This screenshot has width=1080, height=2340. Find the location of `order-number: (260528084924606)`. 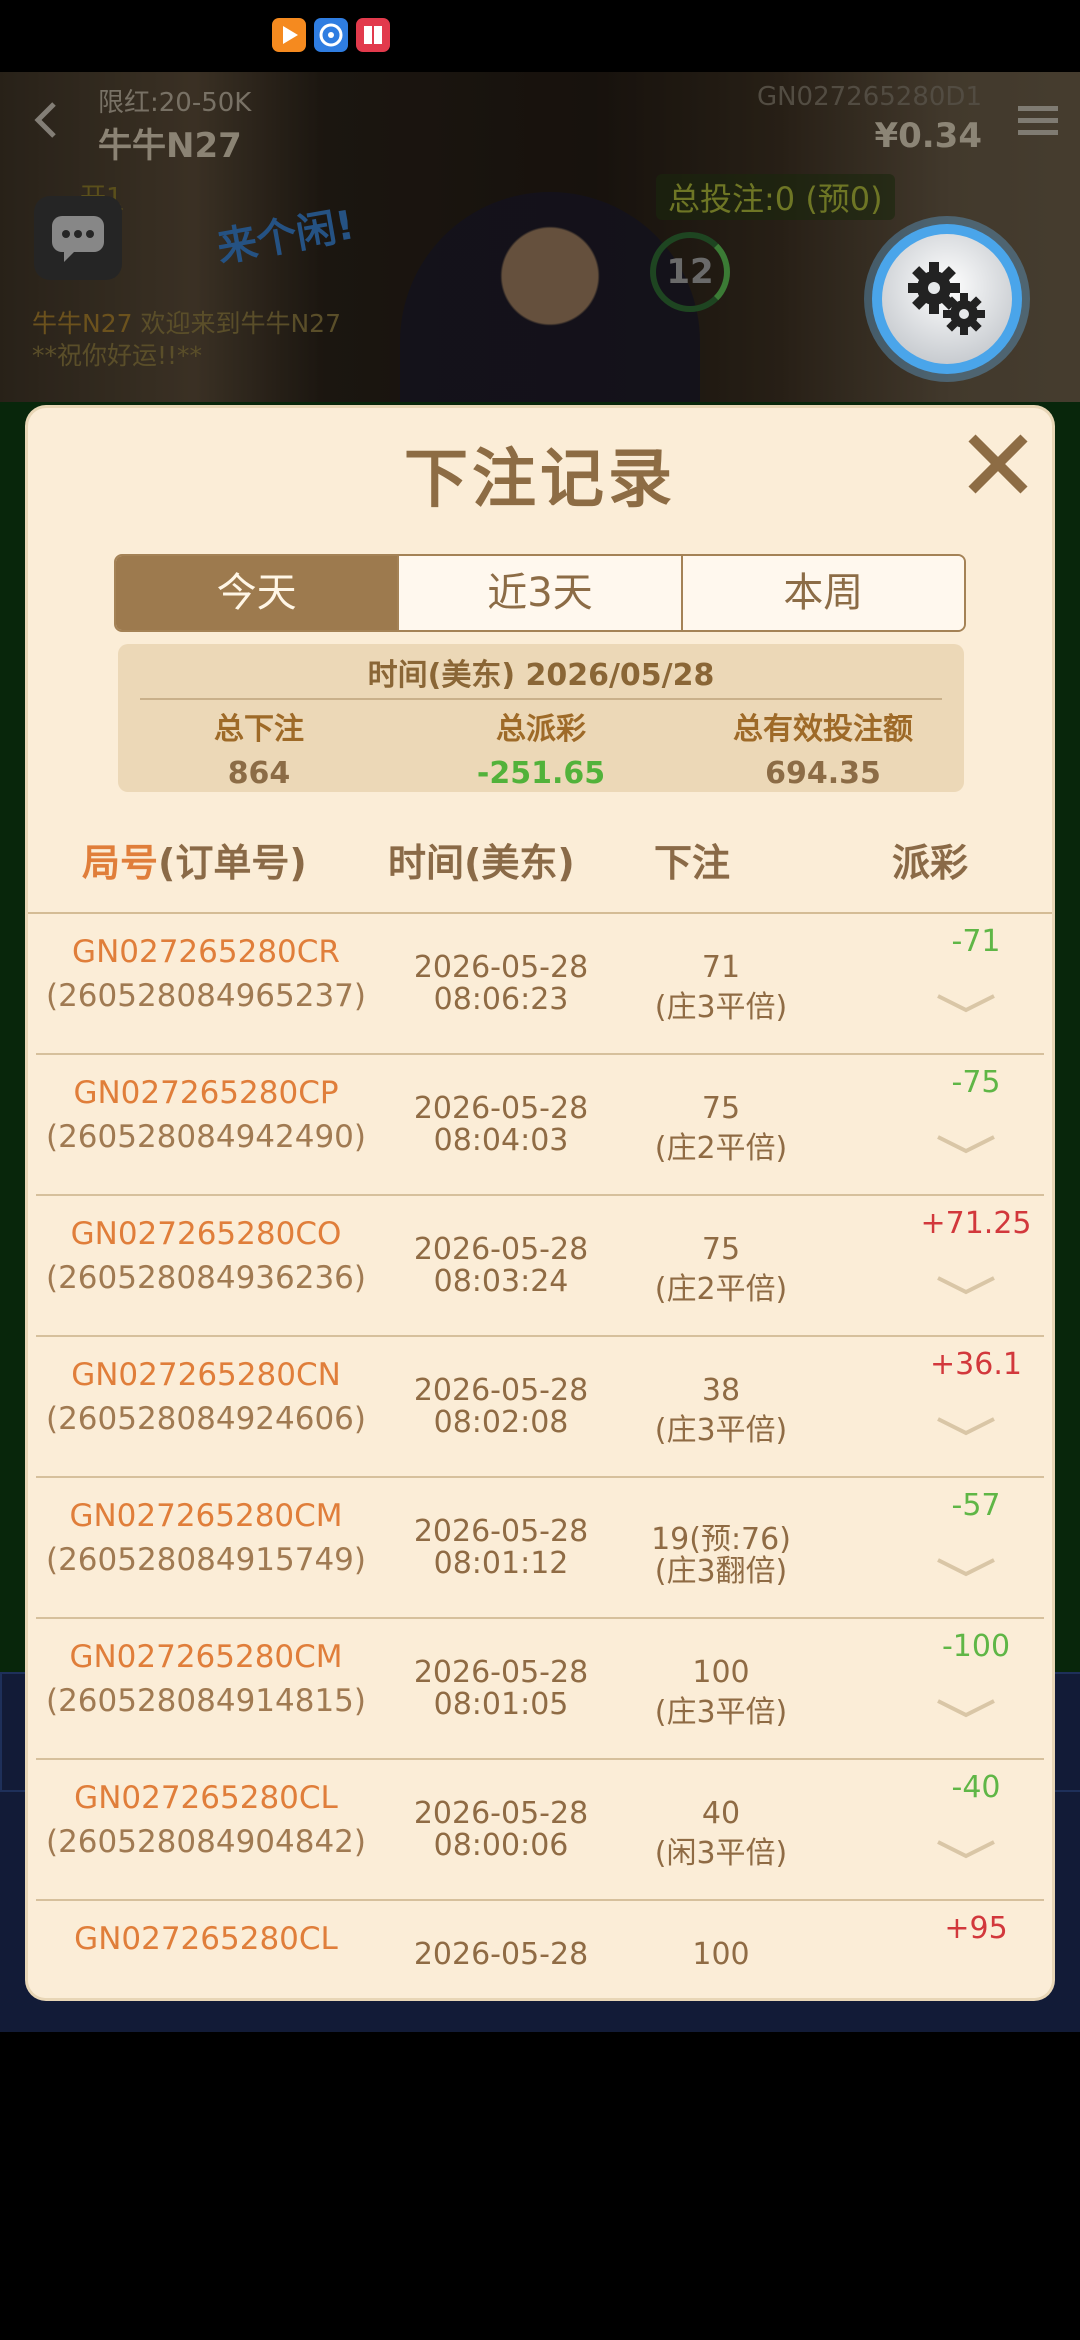

order-number: (260528084924606) is located at coordinates (206, 1419).